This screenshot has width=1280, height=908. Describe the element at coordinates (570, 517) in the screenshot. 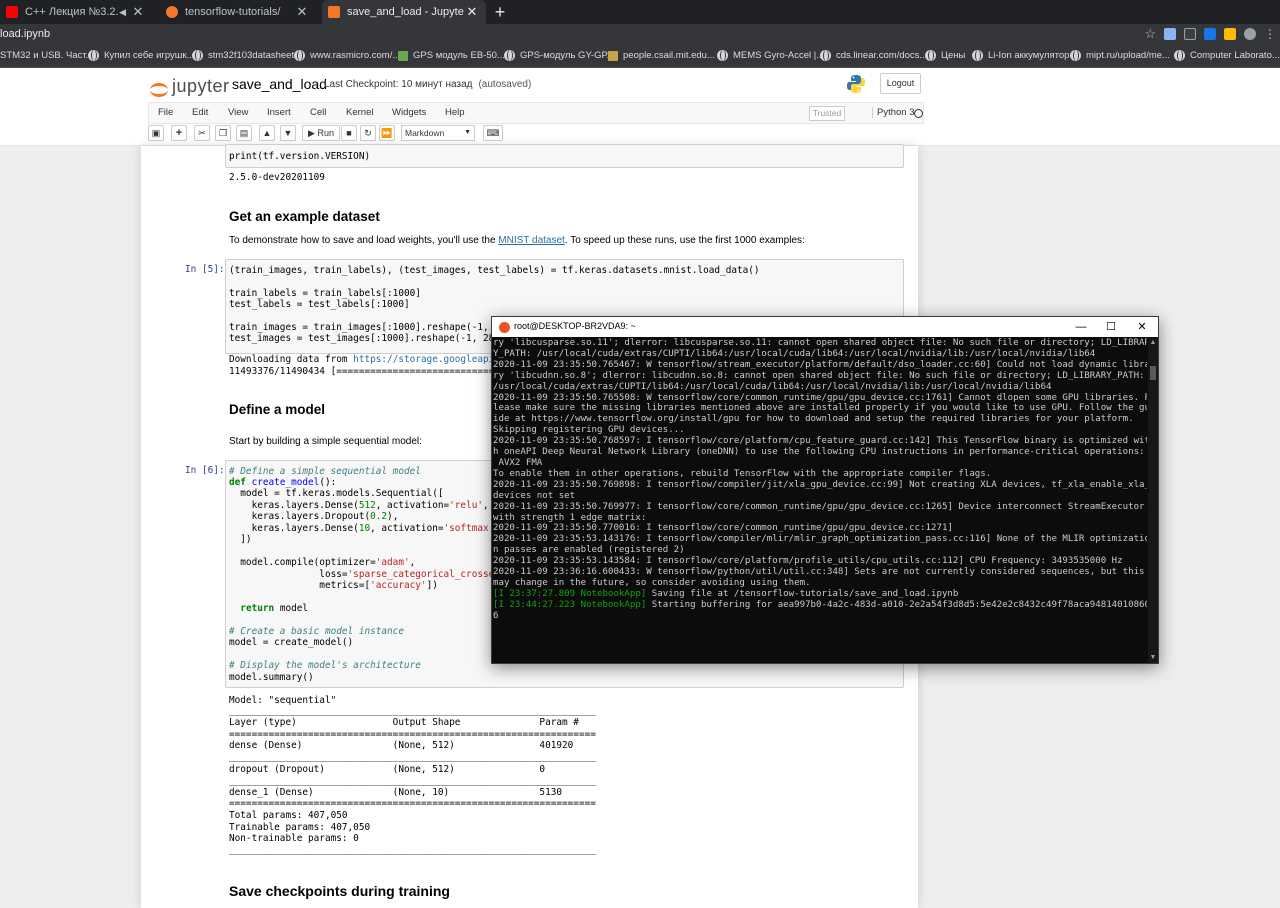

I see `terminal-line: with strength 1 edge matrix:` at that location.